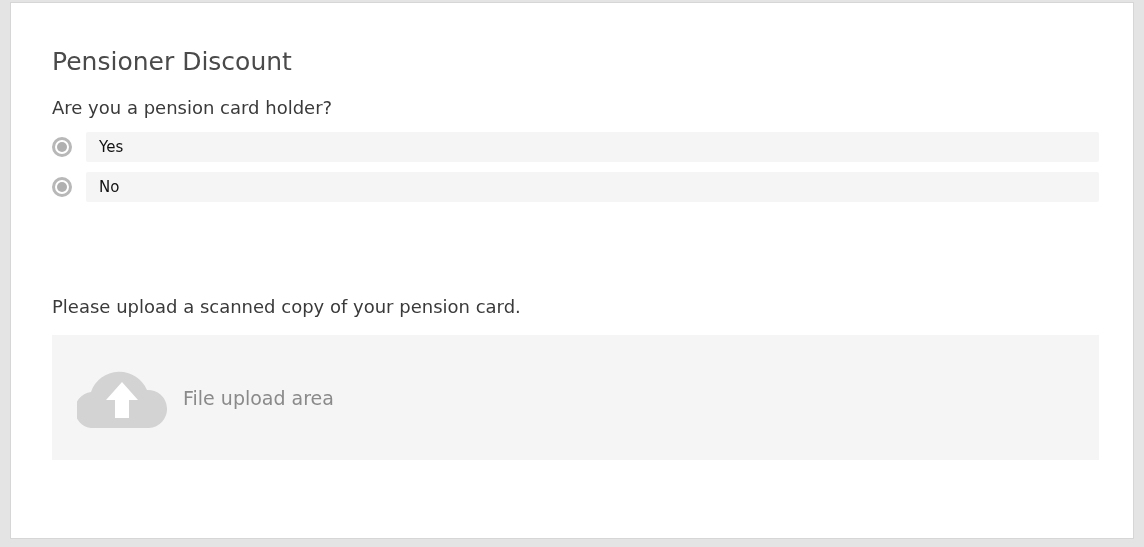  I want to click on upload-prompt: Please upload a scanned copy of your pension card., so click(287, 306).